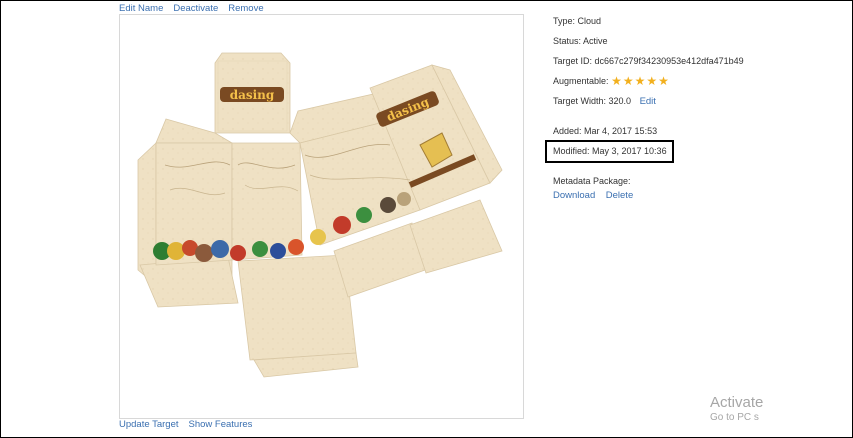  Describe the element at coordinates (581, 81) in the screenshot. I see `augmentable-label: Augmentable:` at that location.